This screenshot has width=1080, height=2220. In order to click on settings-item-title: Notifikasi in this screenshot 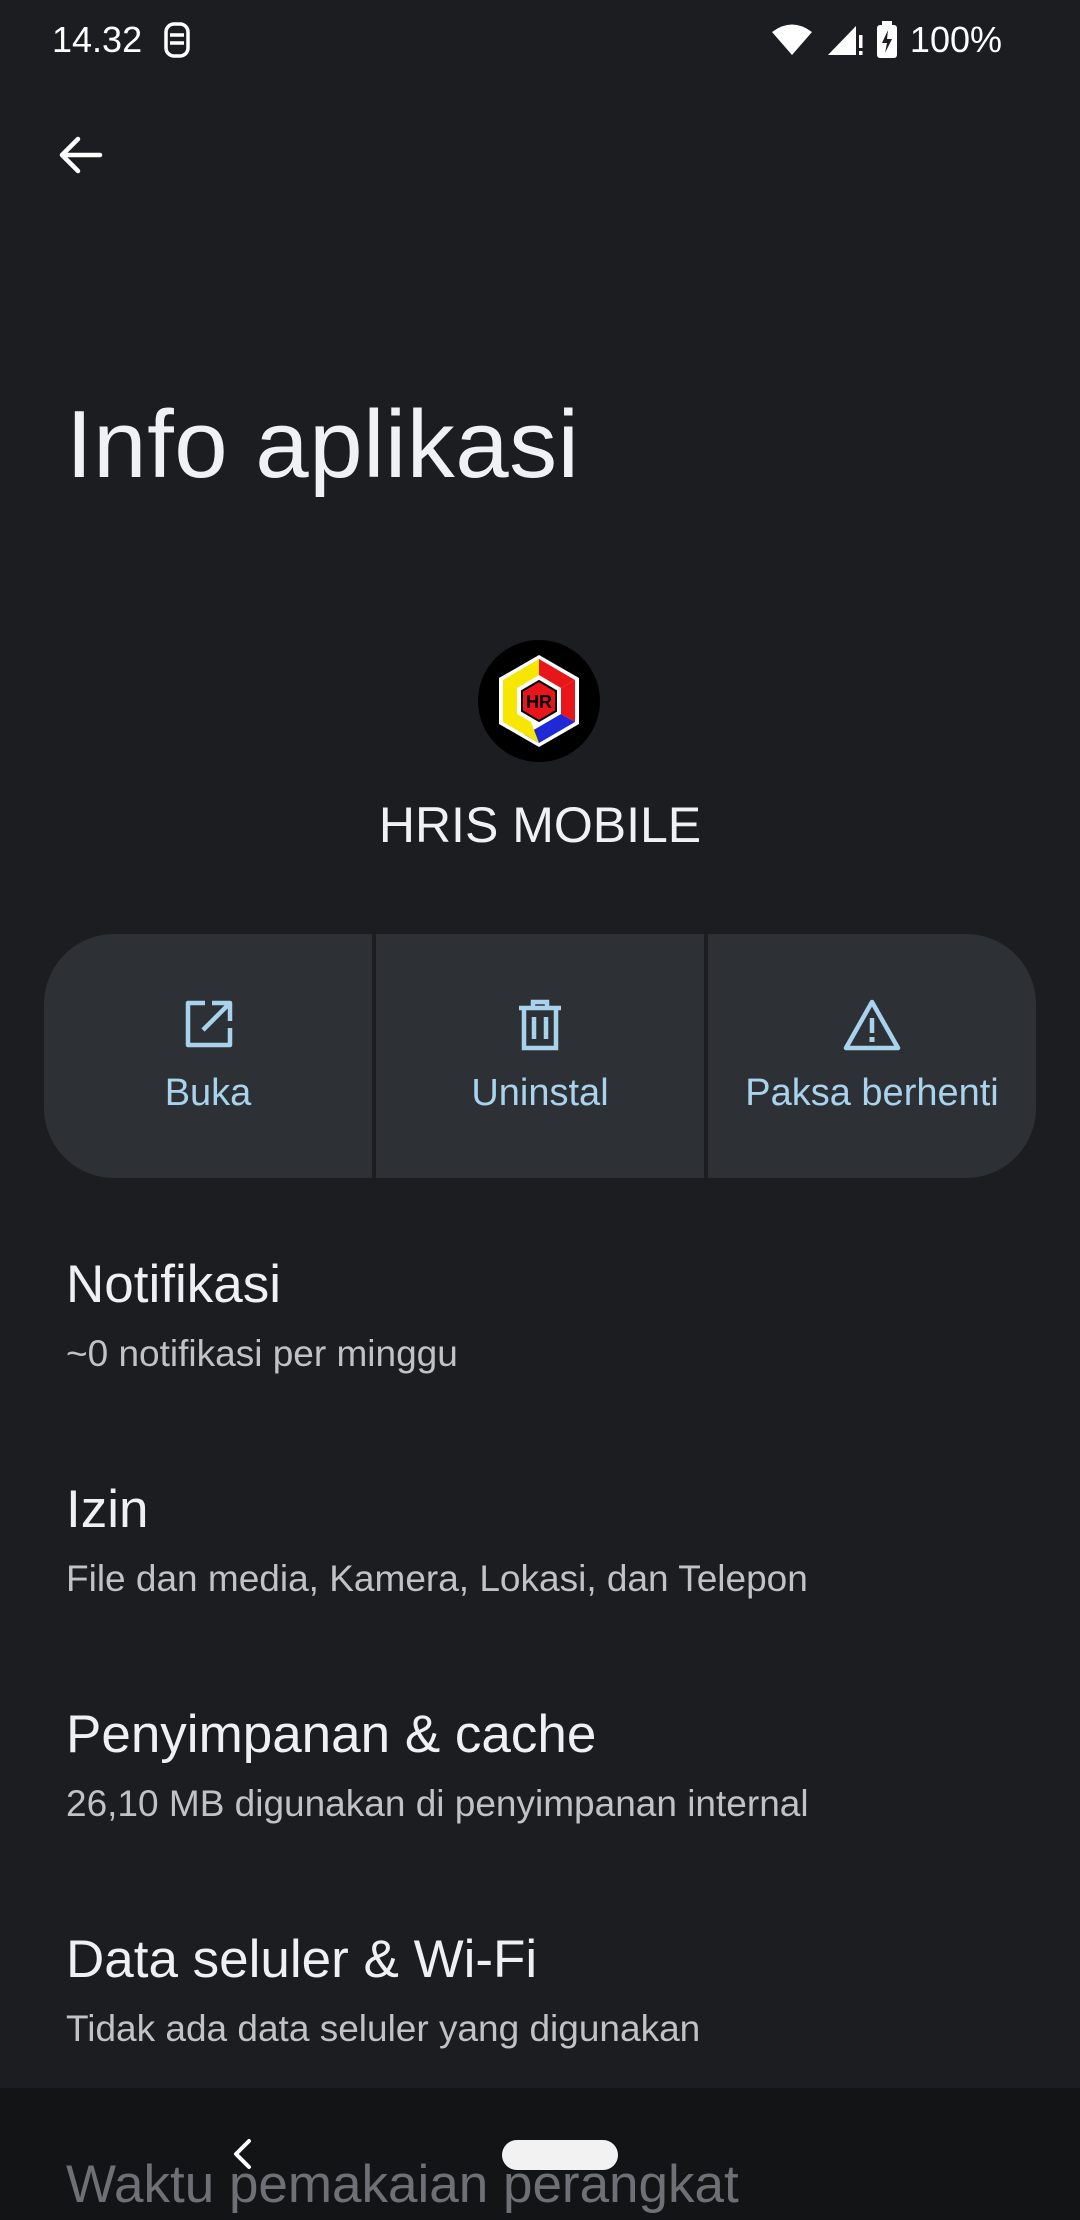, I will do `click(174, 1284)`.